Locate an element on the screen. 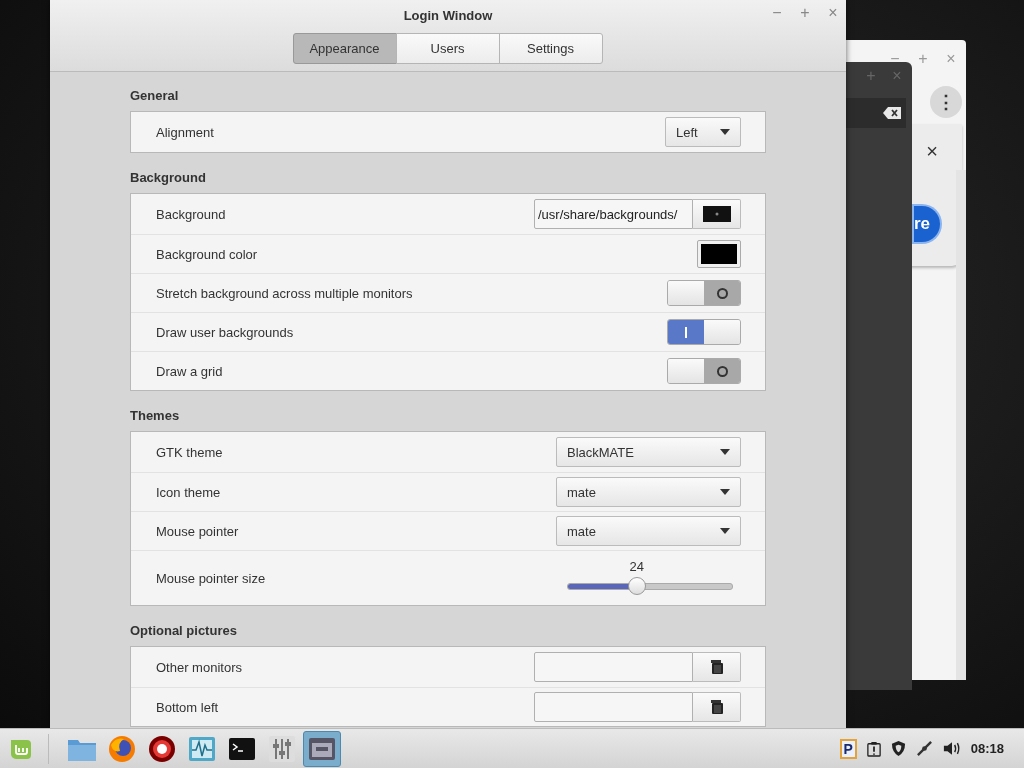 This screenshot has height=768, width=1024. section-title: General is located at coordinates (155, 95).